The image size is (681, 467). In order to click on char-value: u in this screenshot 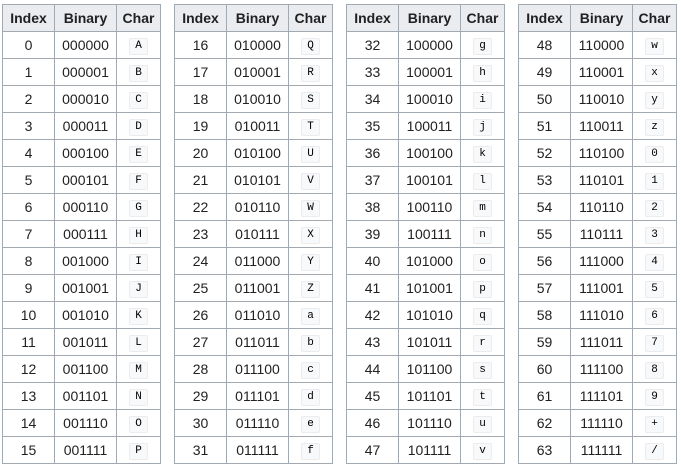, I will do `click(482, 424)`.